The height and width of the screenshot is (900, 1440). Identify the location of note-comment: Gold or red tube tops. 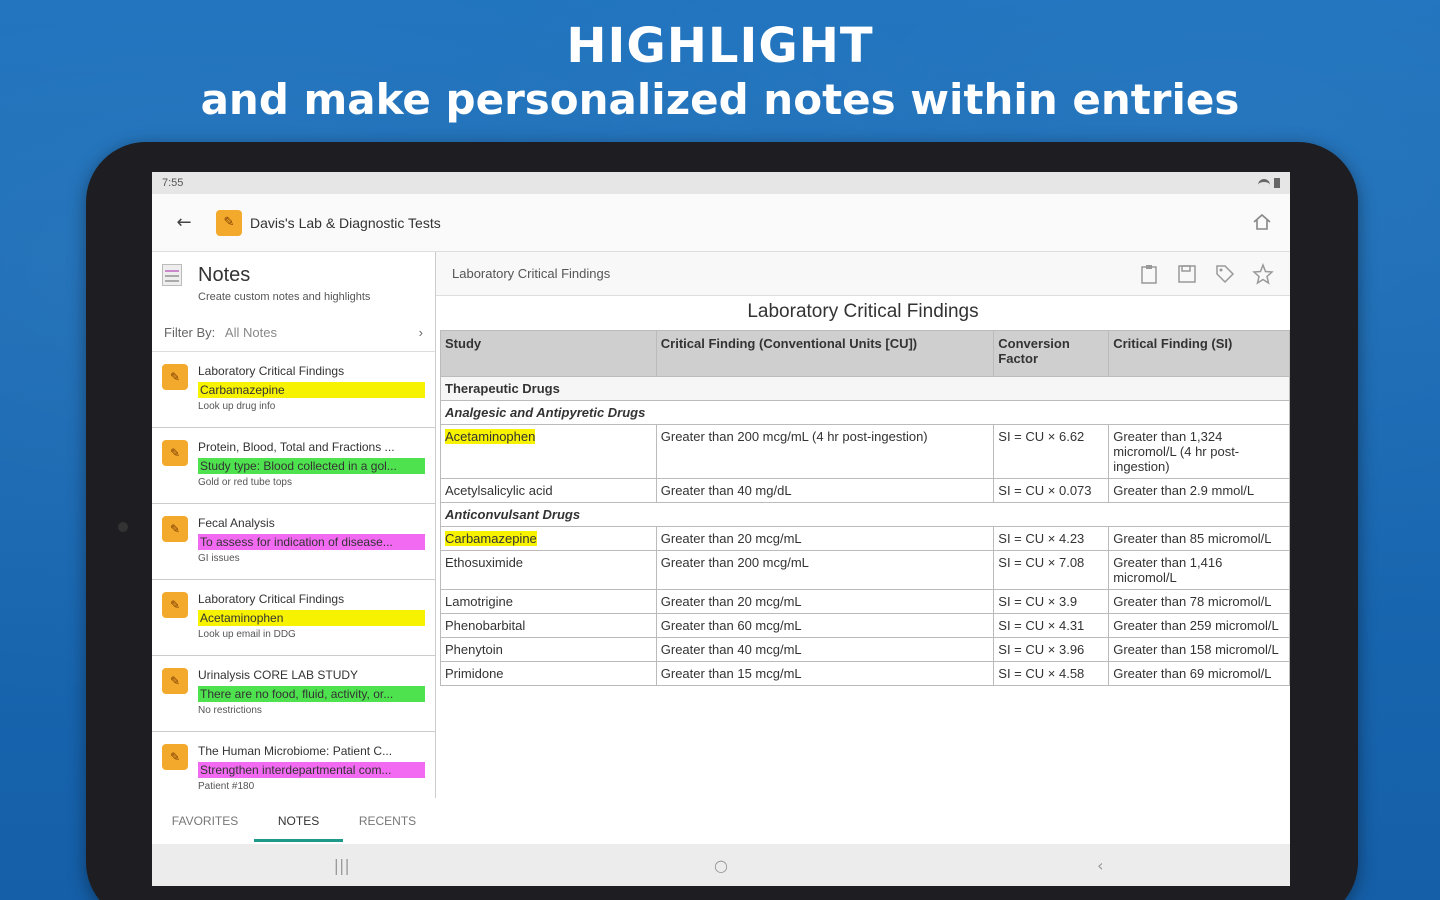
(245, 482).